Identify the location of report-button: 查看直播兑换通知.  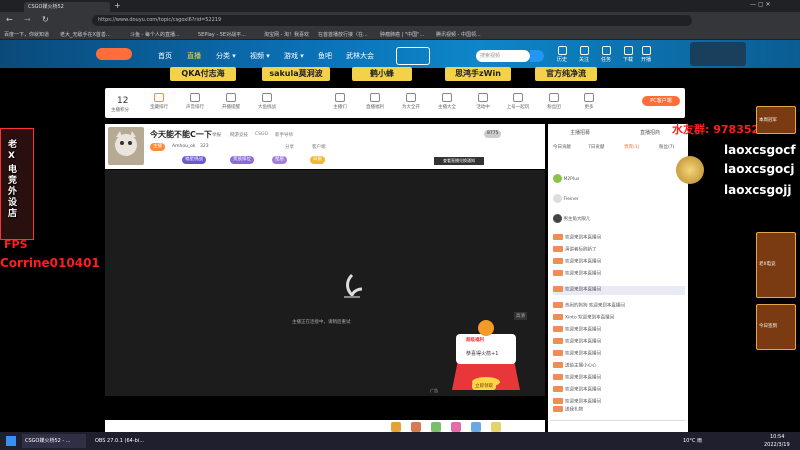
(459, 161).